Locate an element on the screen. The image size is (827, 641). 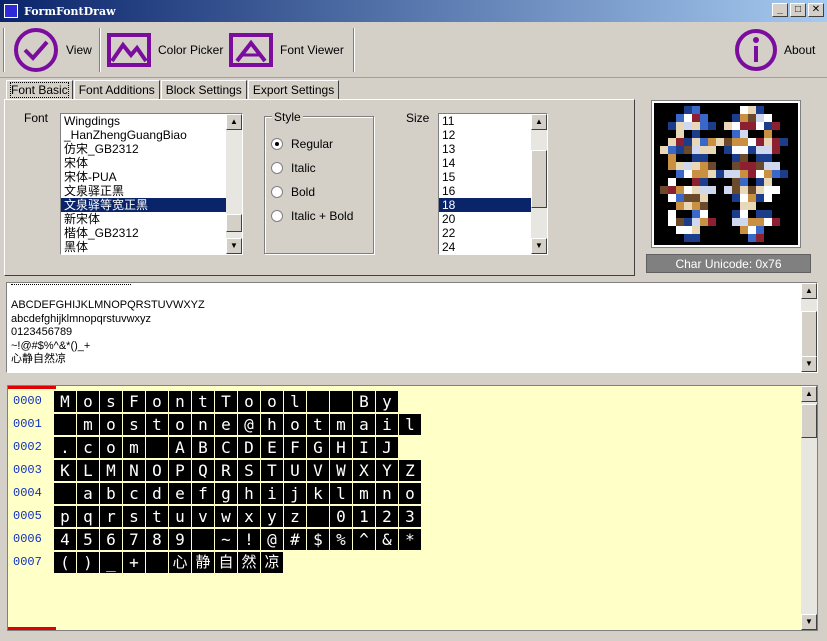
glyph-cell: L is located at coordinates (88, 470).